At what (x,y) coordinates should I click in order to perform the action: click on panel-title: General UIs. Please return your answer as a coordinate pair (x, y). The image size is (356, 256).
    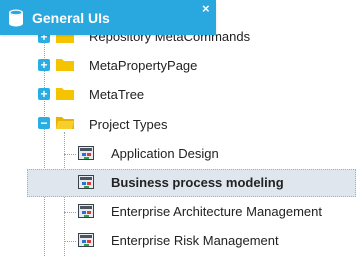
    Looking at the image, I should click on (71, 18).